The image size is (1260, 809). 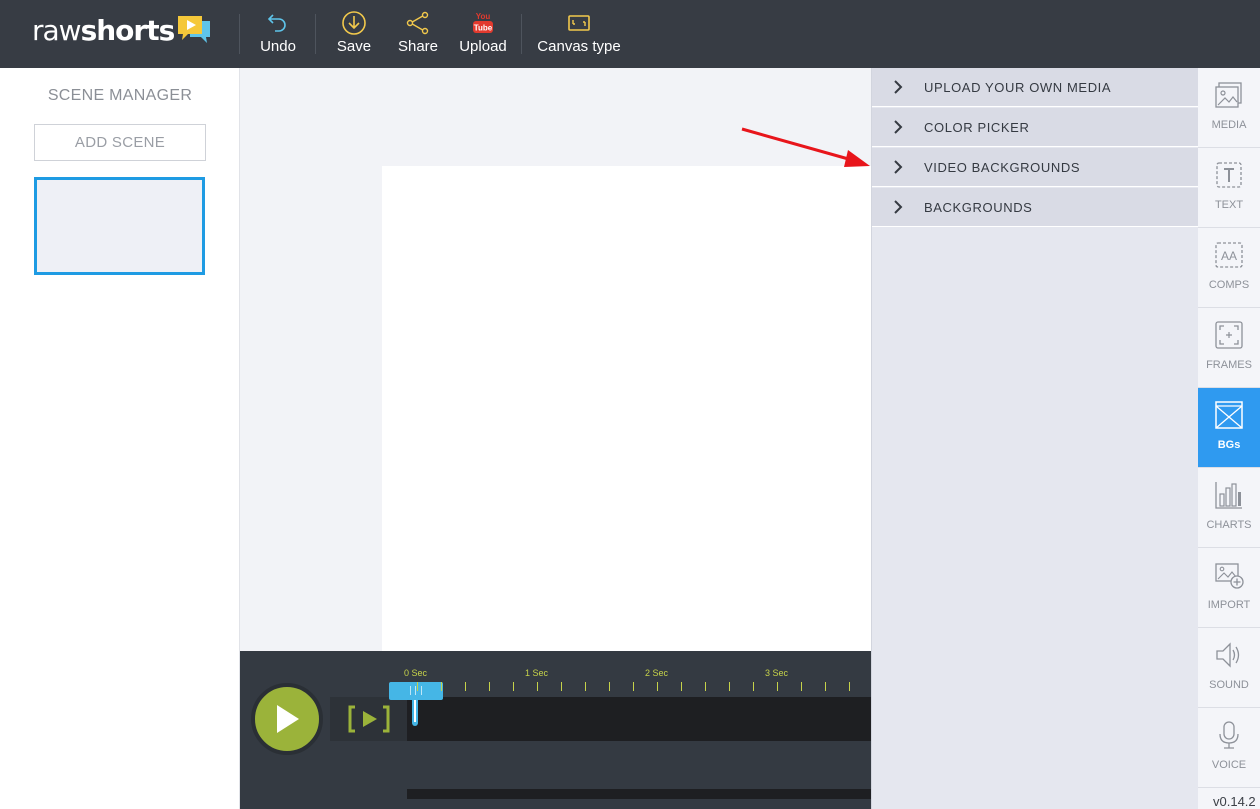 What do you see at coordinates (416, 690) in the screenshot?
I see `playhead-grip-icon` at bounding box center [416, 690].